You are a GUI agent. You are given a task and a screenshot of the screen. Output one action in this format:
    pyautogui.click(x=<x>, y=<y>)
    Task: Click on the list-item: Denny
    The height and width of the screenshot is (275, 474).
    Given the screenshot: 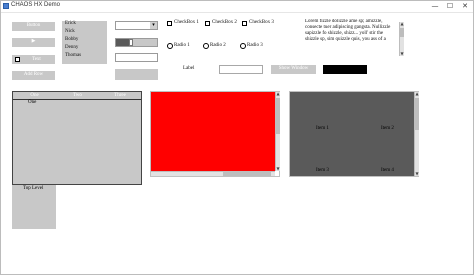 What is the action you would take?
    pyautogui.click(x=71, y=47)
    